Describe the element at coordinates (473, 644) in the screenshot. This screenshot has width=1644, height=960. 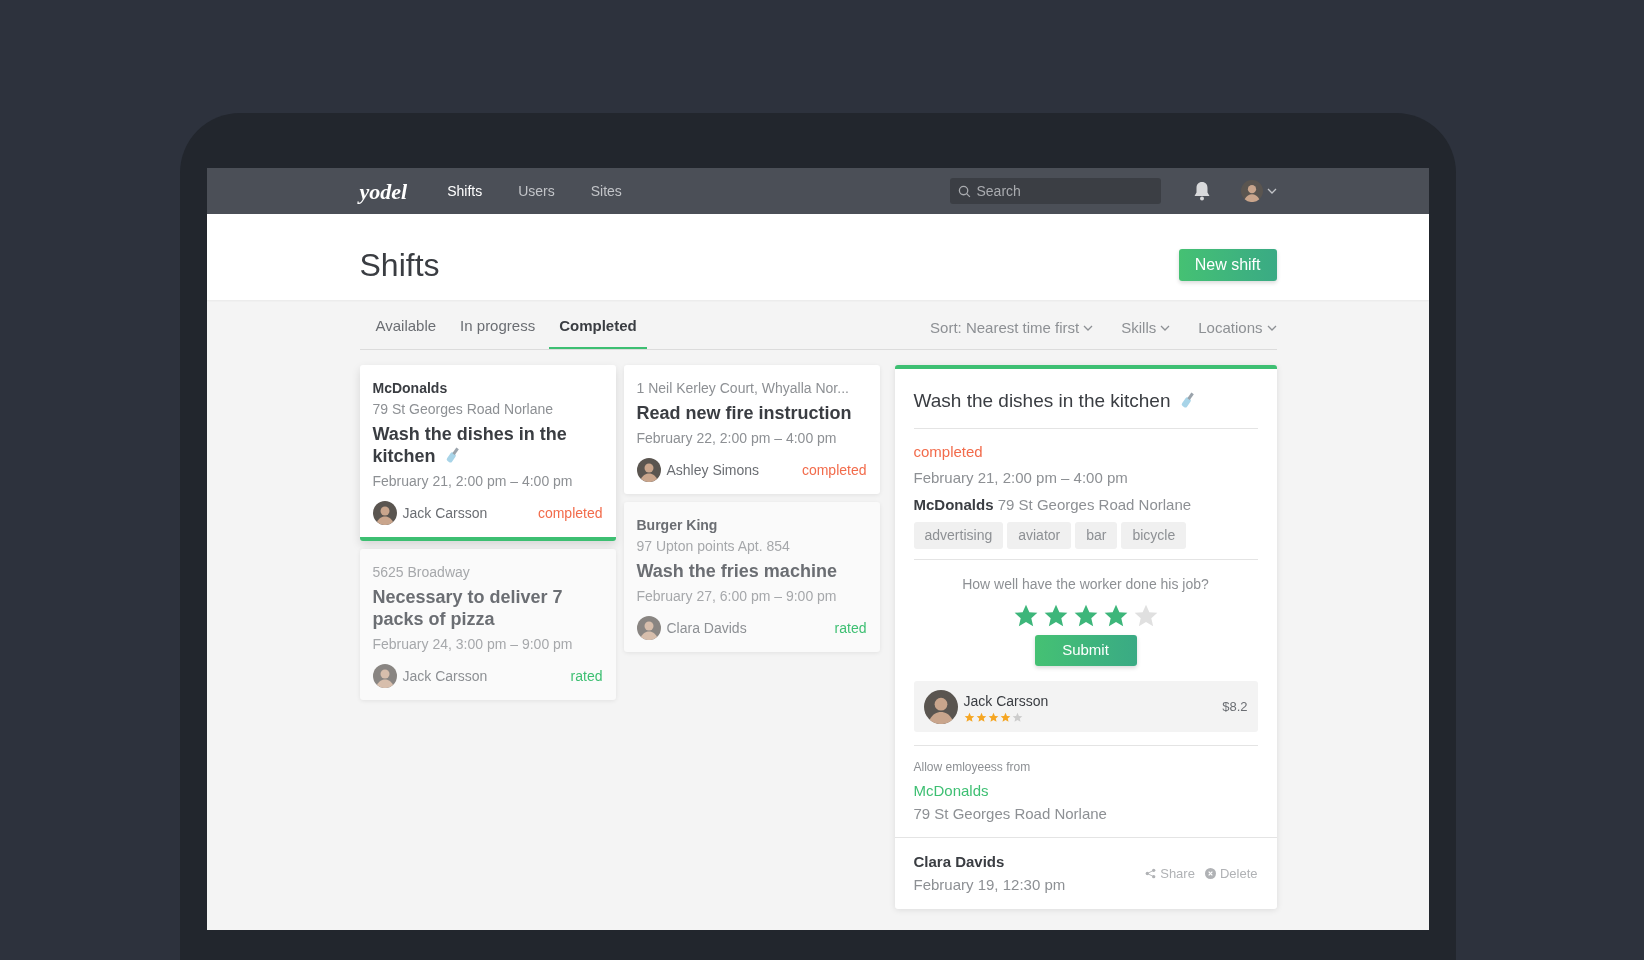
I see `shift-time: February 24, 3:00 pm – 9:00 pm` at that location.